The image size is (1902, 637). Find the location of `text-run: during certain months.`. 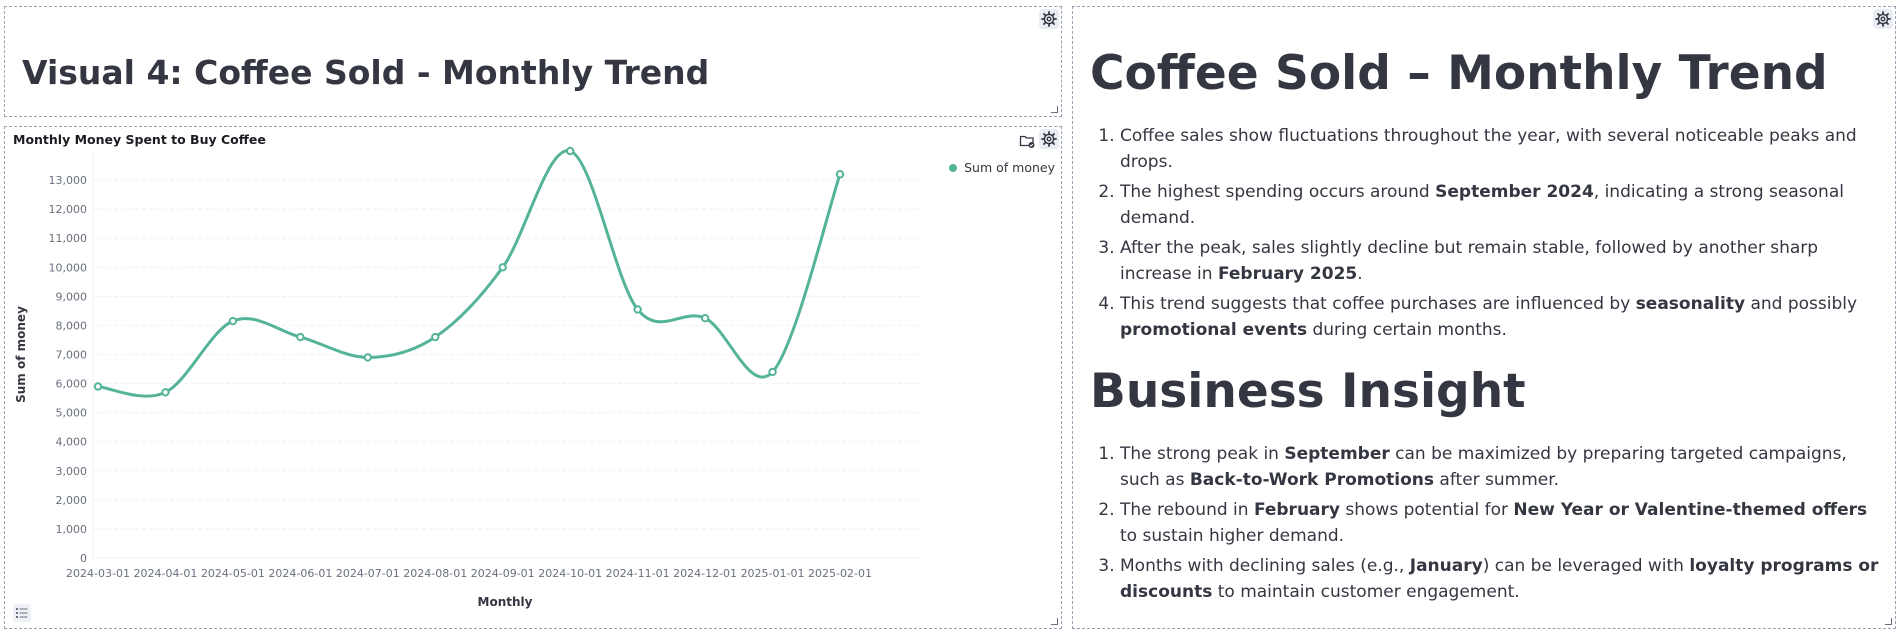

text-run: during certain months. is located at coordinates (1407, 330).